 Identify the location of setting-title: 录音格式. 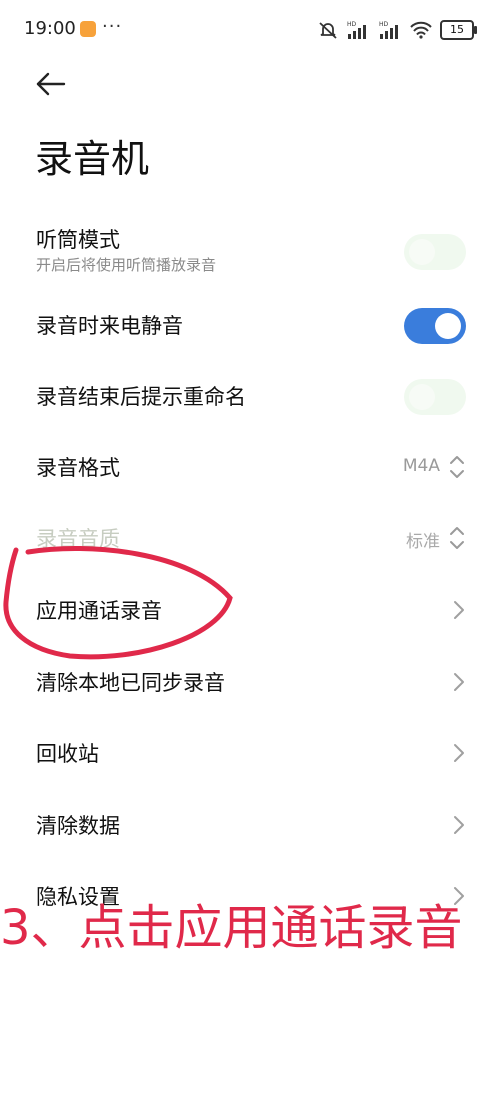
(78, 468).